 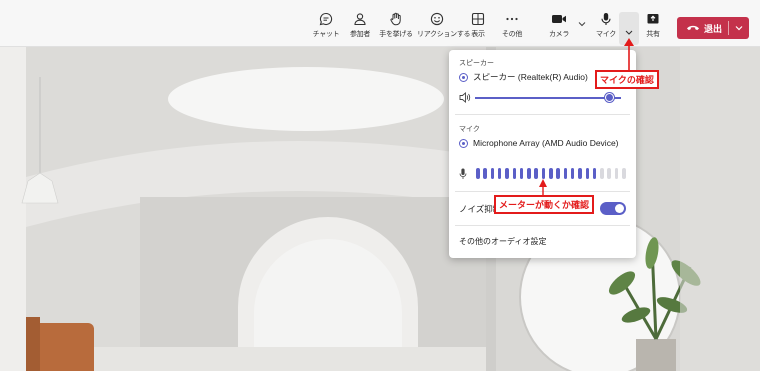 What do you see at coordinates (544, 204) in the screenshot?
I see `meter-check-annotation: メーターが動くか確認` at bounding box center [544, 204].